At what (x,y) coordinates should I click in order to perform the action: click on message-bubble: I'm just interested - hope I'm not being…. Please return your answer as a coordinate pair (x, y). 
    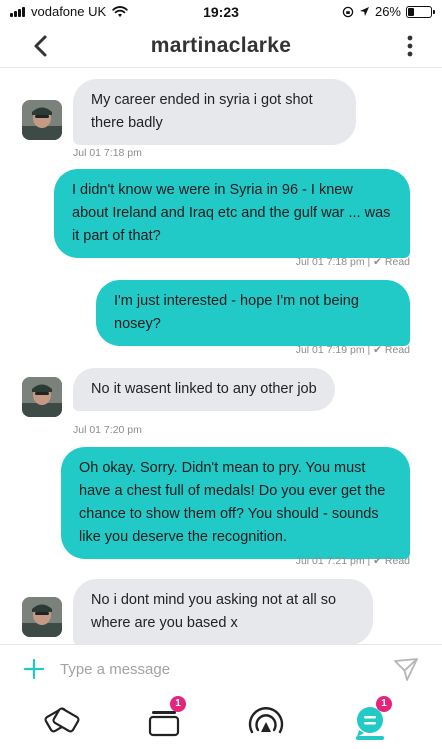
    Looking at the image, I should click on (253, 313).